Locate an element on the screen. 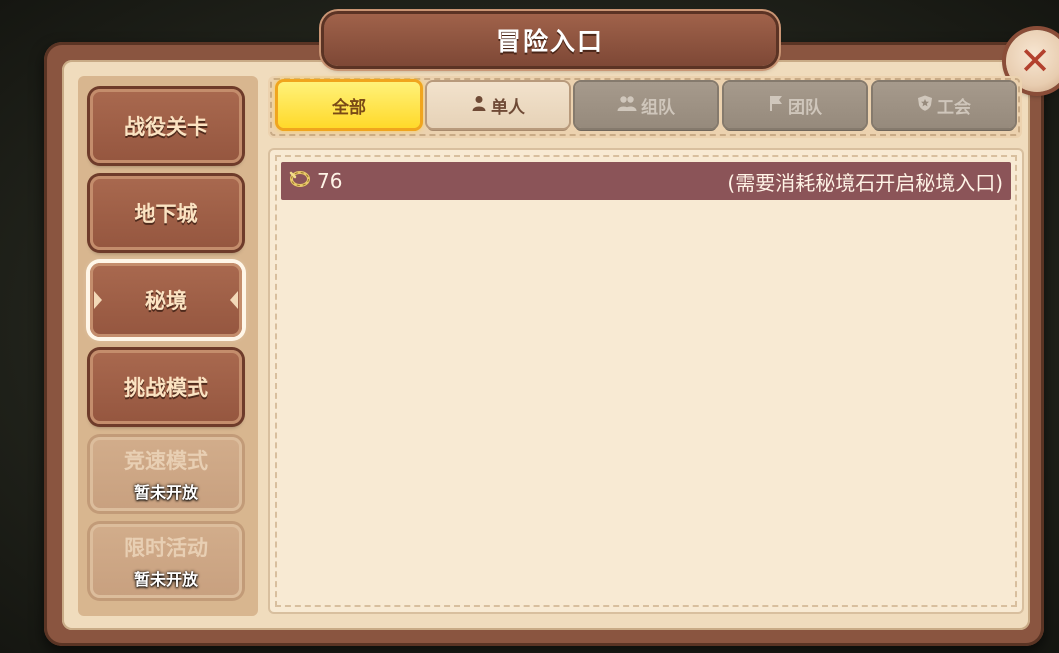  flag-icon is located at coordinates (776, 105).